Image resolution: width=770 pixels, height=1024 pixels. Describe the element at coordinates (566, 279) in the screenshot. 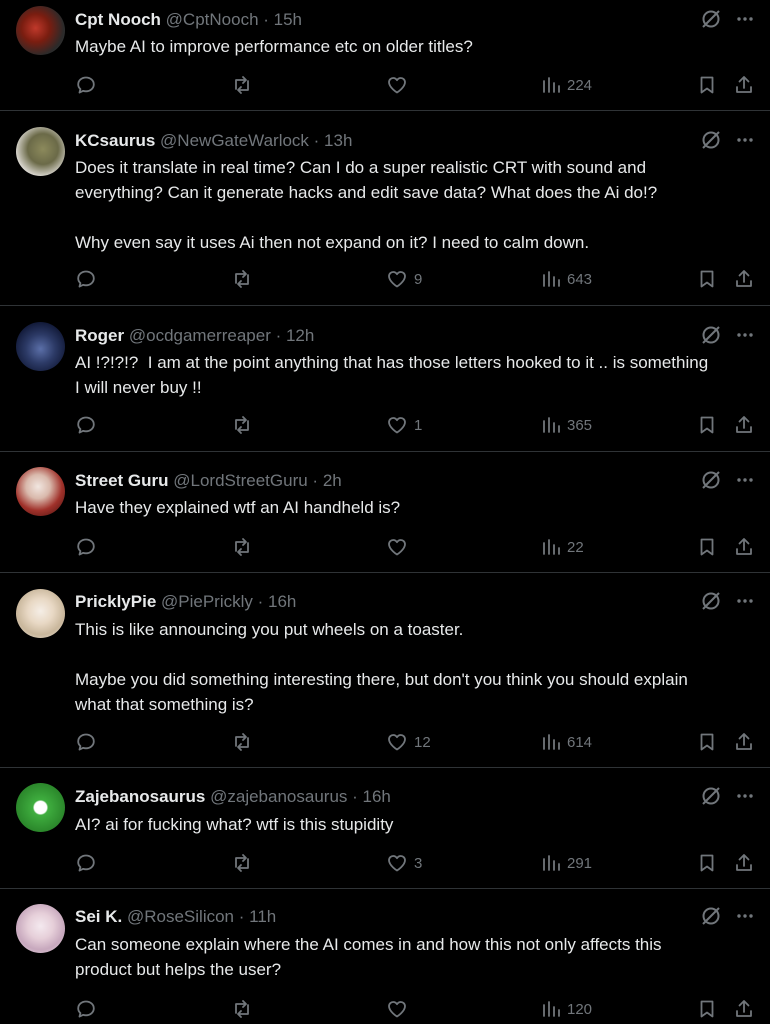

I see `views-button: 643` at that location.